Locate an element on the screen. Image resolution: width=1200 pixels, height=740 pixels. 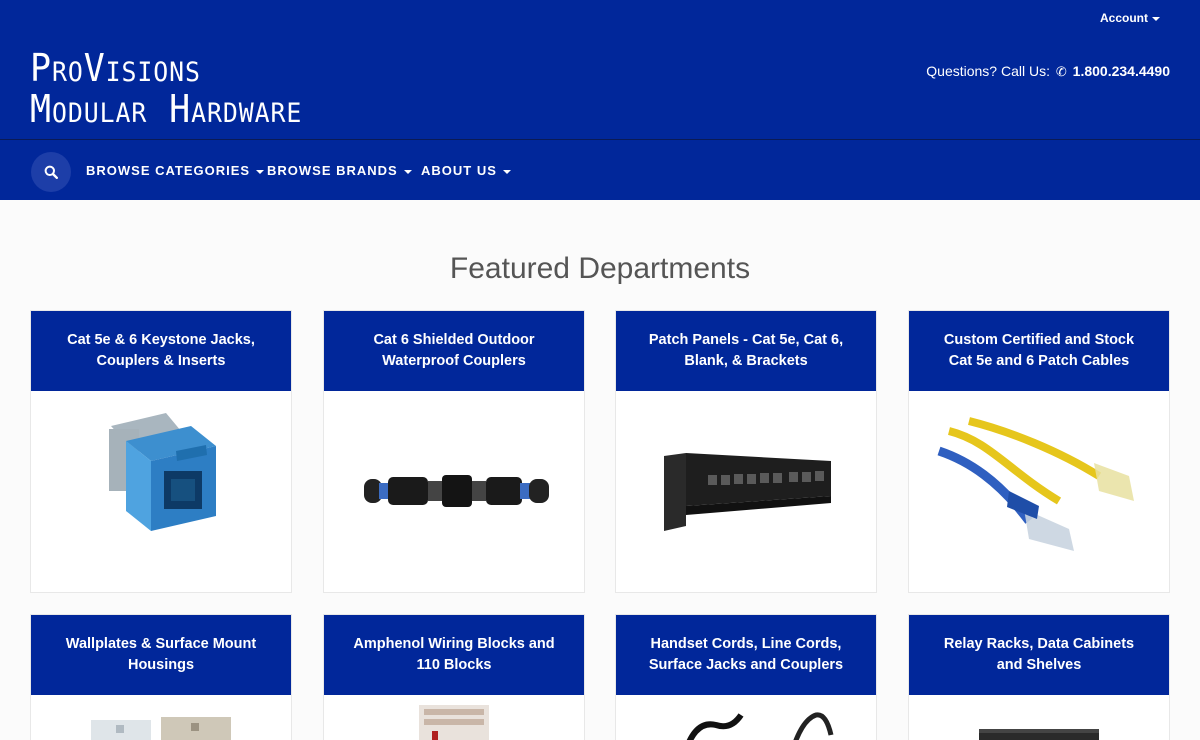
account-label: Account is located at coordinates (1124, 18).